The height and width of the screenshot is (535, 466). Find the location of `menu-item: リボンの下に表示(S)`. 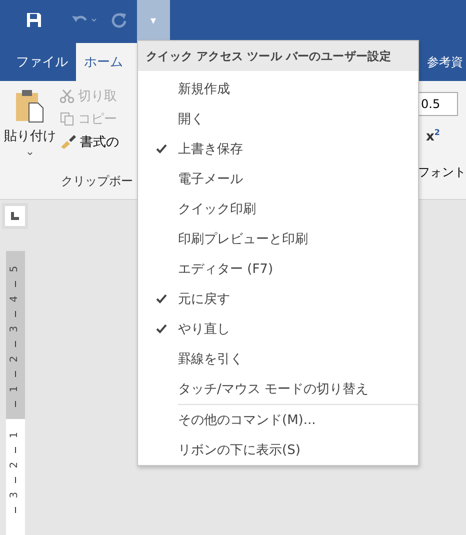

menu-item: リボンの下に表示(S) is located at coordinates (278, 450).